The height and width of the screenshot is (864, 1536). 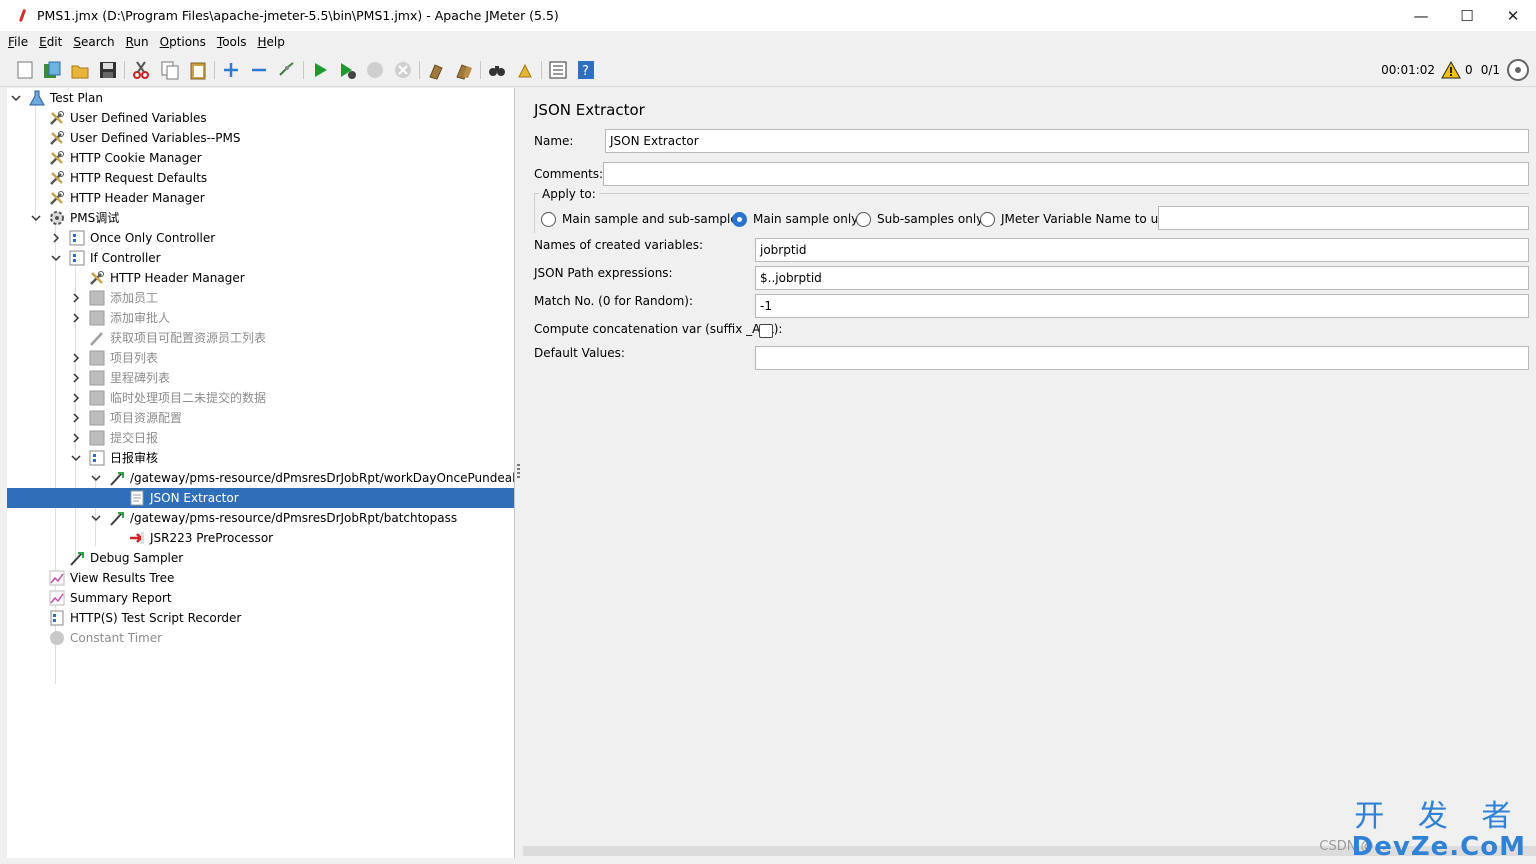 What do you see at coordinates (260, 558) in the screenshot?
I see `tree-node: Debug Sampler` at bounding box center [260, 558].